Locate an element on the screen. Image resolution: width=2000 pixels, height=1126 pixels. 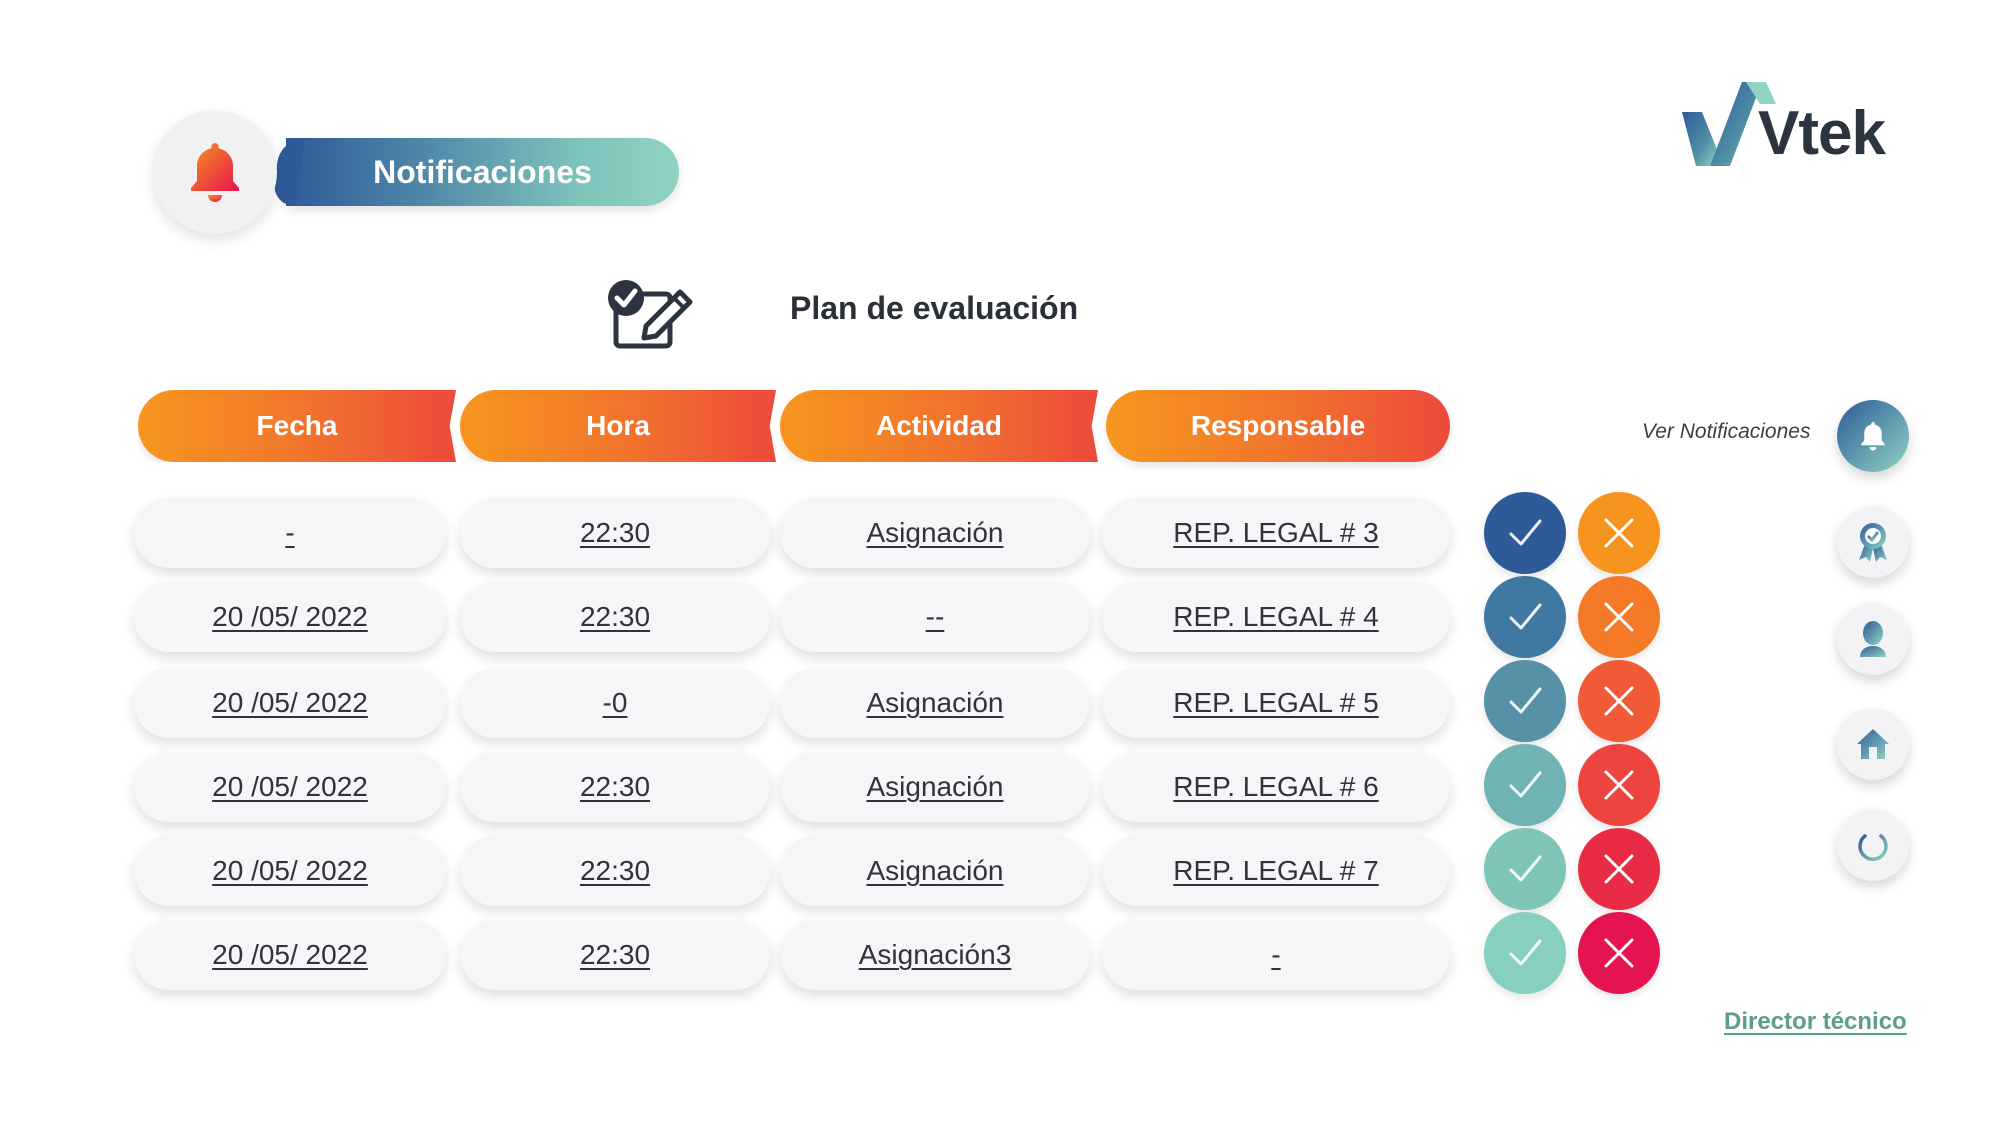
column-header-fecha: Fecha is located at coordinates (297, 426).